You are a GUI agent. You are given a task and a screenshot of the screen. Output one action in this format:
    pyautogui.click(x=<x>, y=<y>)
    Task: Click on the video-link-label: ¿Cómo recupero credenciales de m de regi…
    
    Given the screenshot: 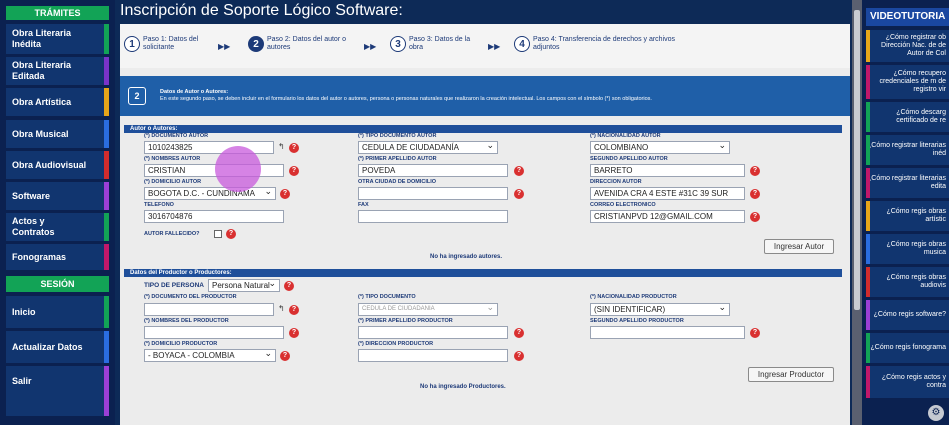 What is the action you would take?
    pyautogui.click(x=912, y=81)
    